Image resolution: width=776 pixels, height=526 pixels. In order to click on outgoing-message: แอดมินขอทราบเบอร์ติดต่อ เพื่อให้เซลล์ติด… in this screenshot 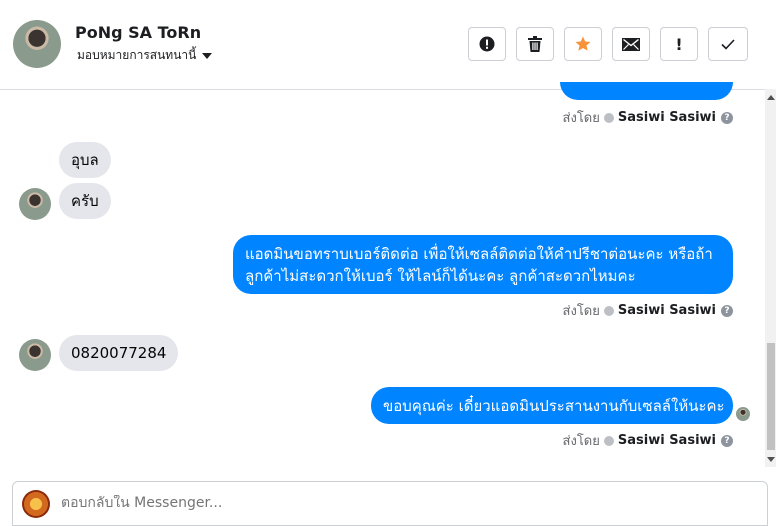, I will do `click(483, 264)`.